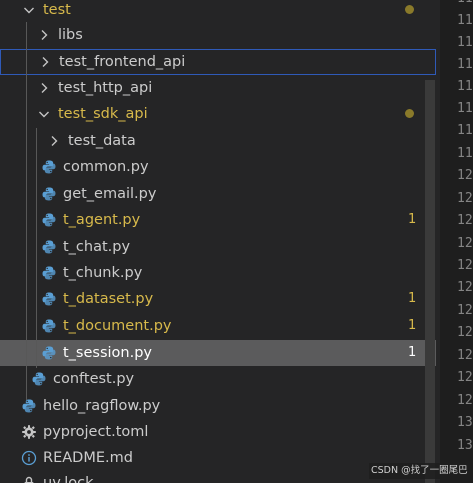 The image size is (473, 483). I want to click on tree-item-test-http-api: test_http_api, so click(218, 88).